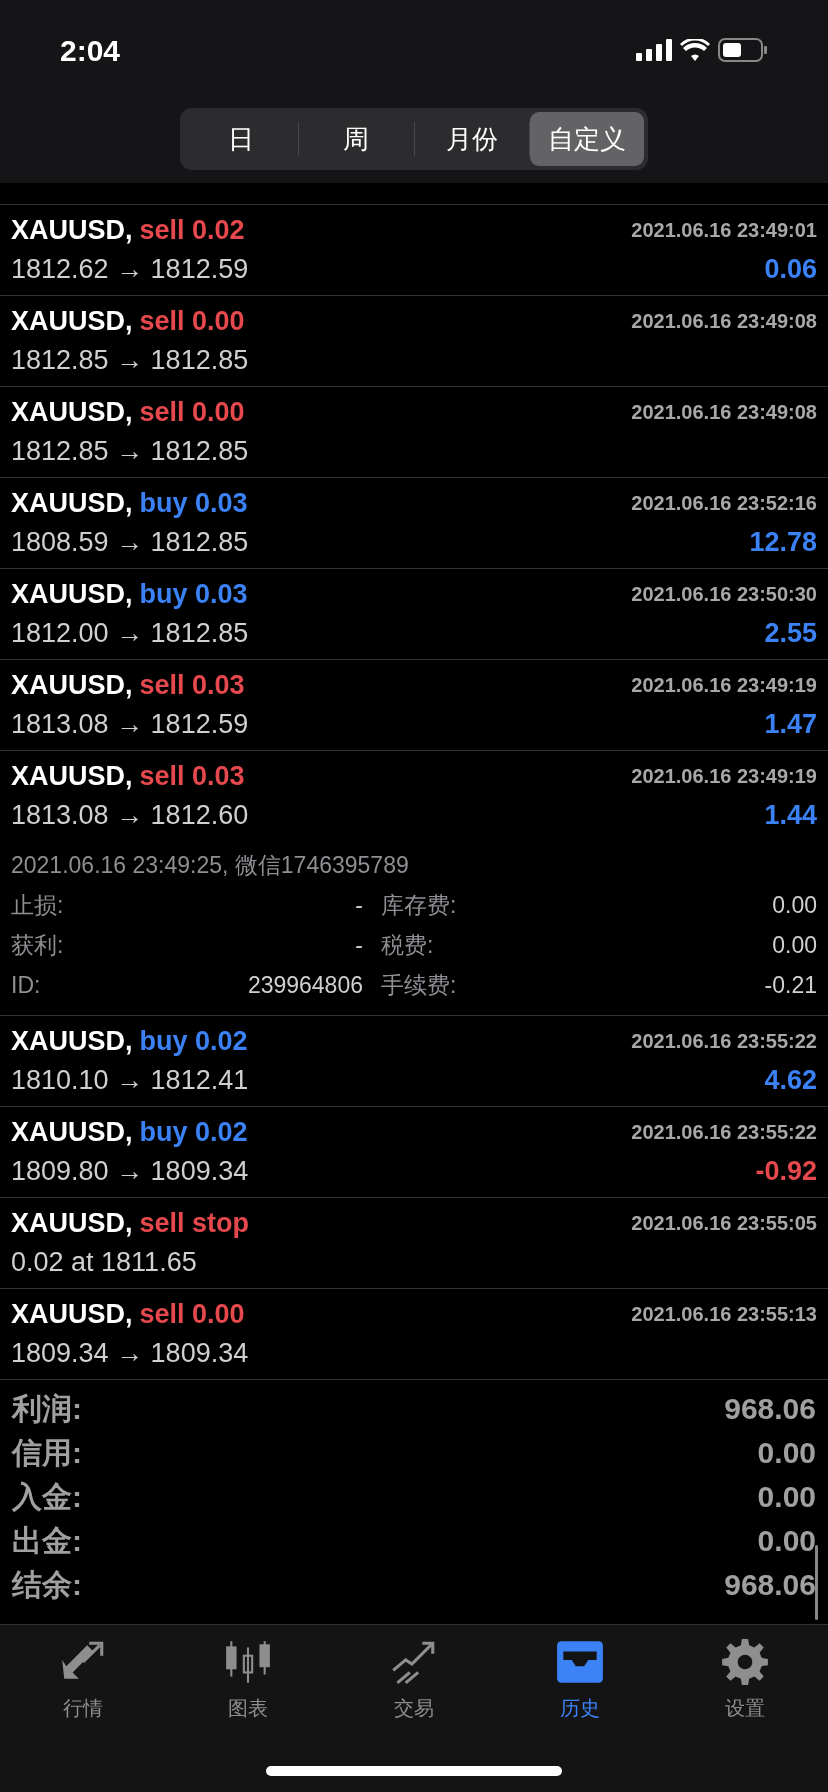  I want to click on deal-row: XAUUSD, sell 0.00 2021.06.16 23:55:13 1809.34 → 1809.34, so click(414, 1334).